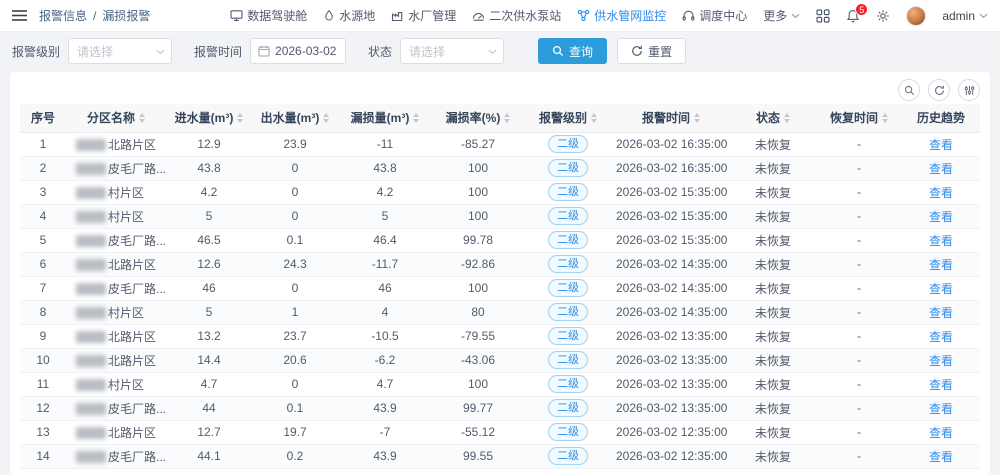 This screenshot has width=1000, height=475. I want to click on search-button: 查询, so click(573, 51).